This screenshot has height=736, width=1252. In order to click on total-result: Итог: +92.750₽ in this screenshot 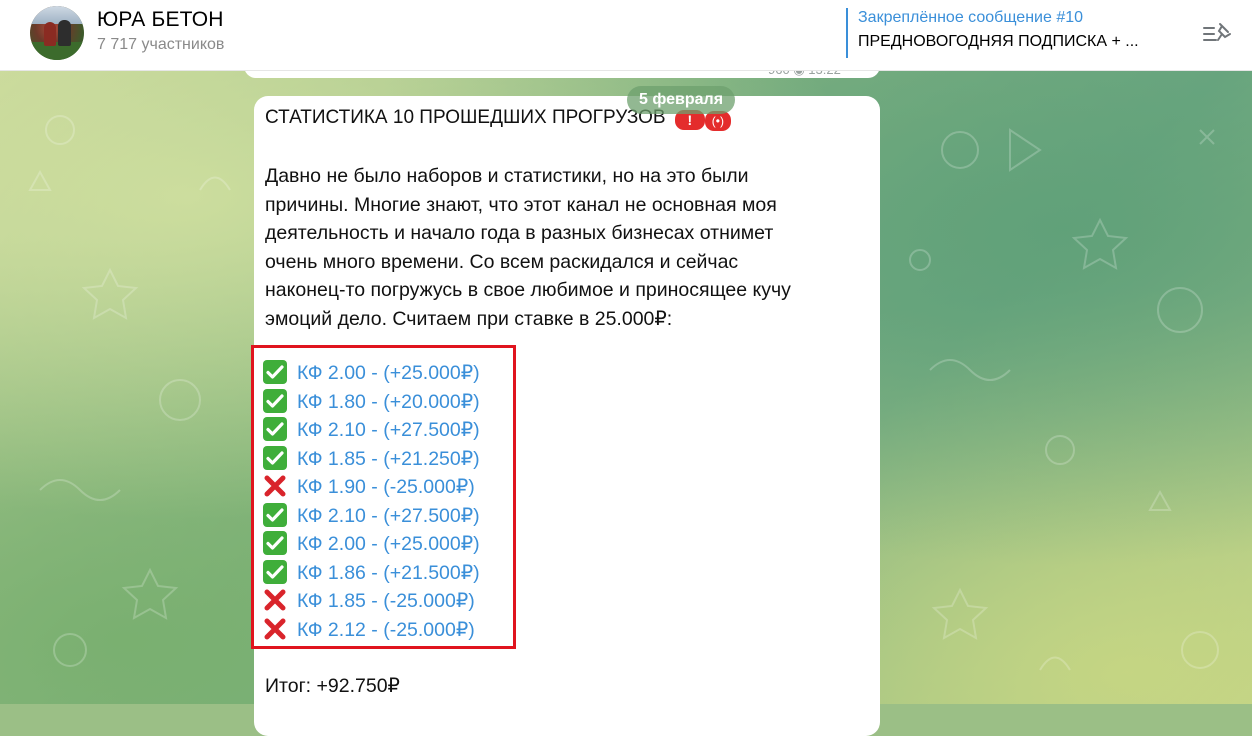, I will do `click(332, 686)`.